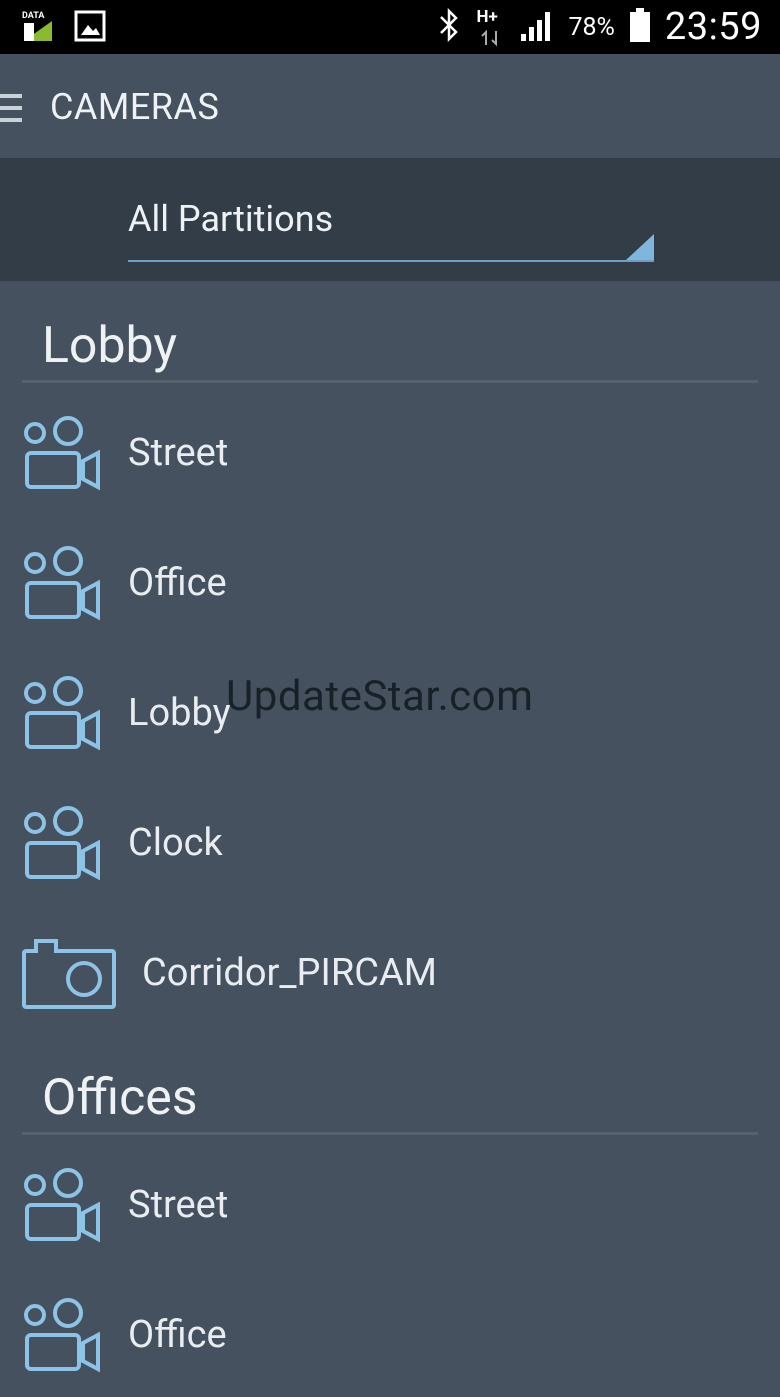  I want to click on partition-selected-value: All Partitions, so click(231, 219).